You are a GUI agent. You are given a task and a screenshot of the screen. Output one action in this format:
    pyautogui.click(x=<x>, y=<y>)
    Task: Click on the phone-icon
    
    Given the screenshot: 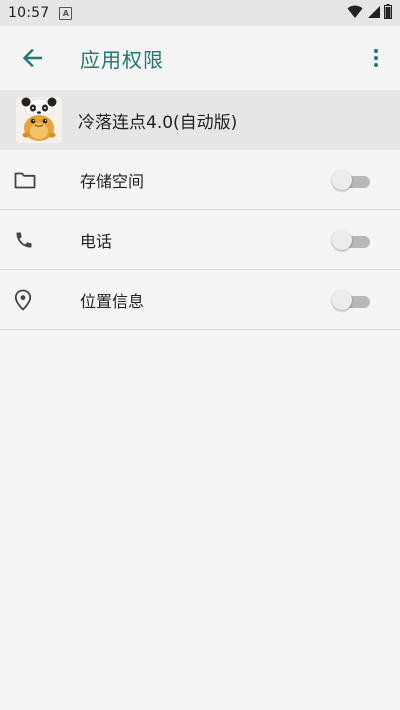 What is the action you would take?
    pyautogui.click(x=28, y=240)
    